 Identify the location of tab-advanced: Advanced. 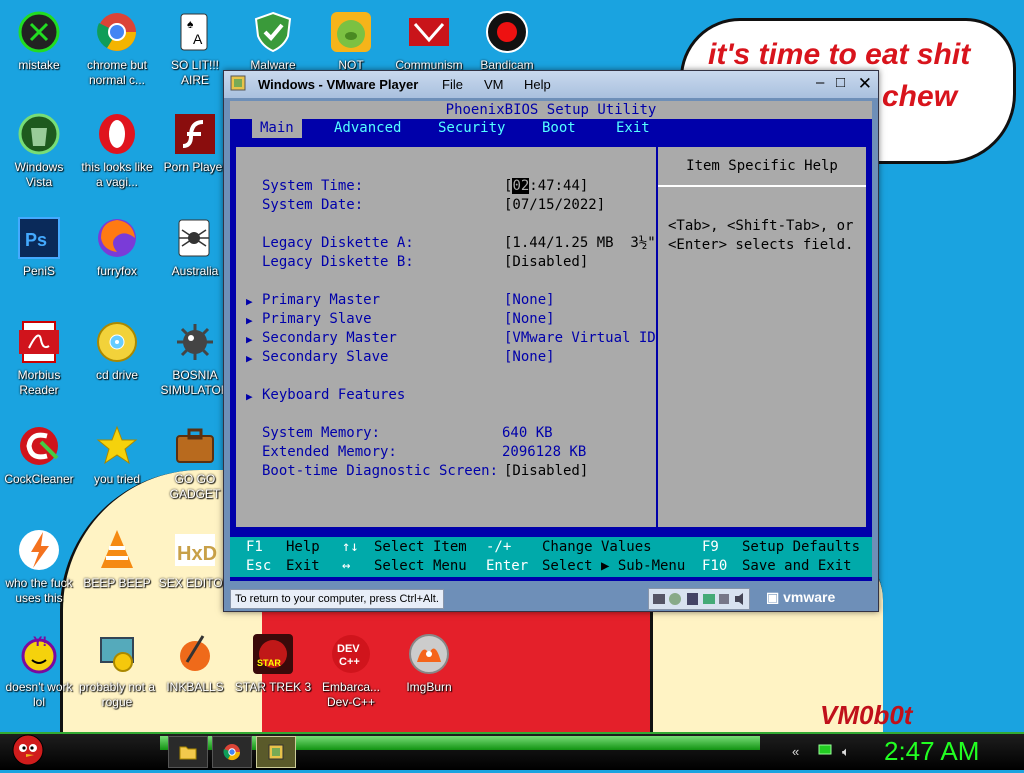
(367, 128).